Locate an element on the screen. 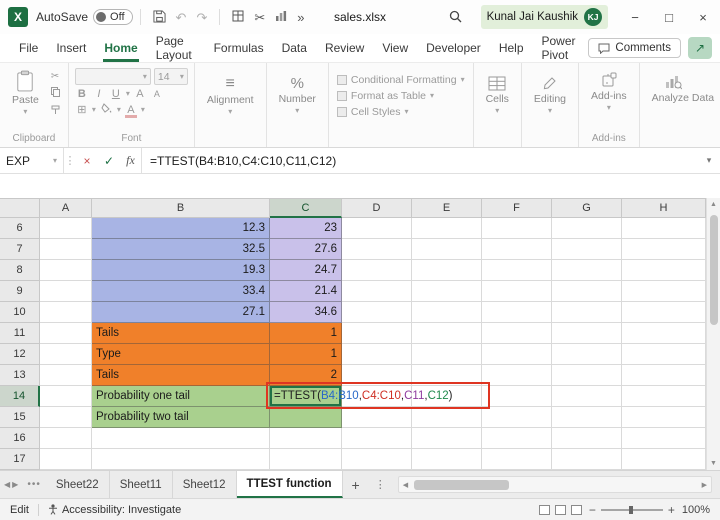 The width and height of the screenshot is (720, 520). cell-A6 is located at coordinates (66, 228).